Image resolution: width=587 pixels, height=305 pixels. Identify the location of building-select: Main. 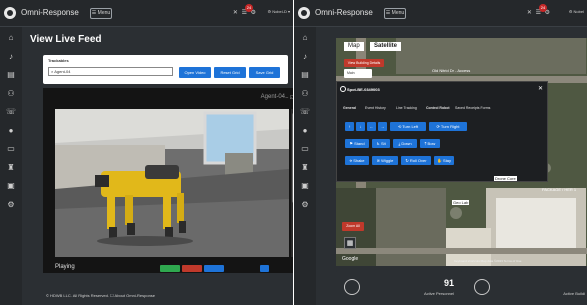
(358, 73).